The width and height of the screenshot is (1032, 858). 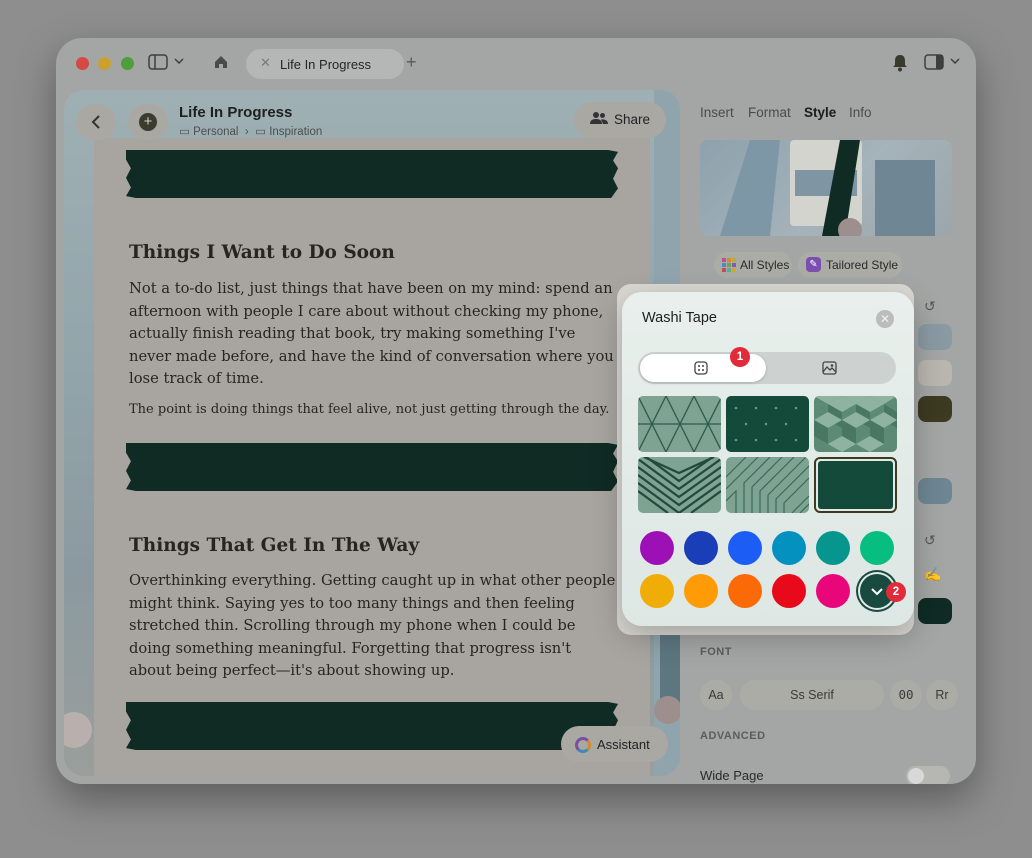 I want to click on share-label: Share, so click(x=632, y=119).